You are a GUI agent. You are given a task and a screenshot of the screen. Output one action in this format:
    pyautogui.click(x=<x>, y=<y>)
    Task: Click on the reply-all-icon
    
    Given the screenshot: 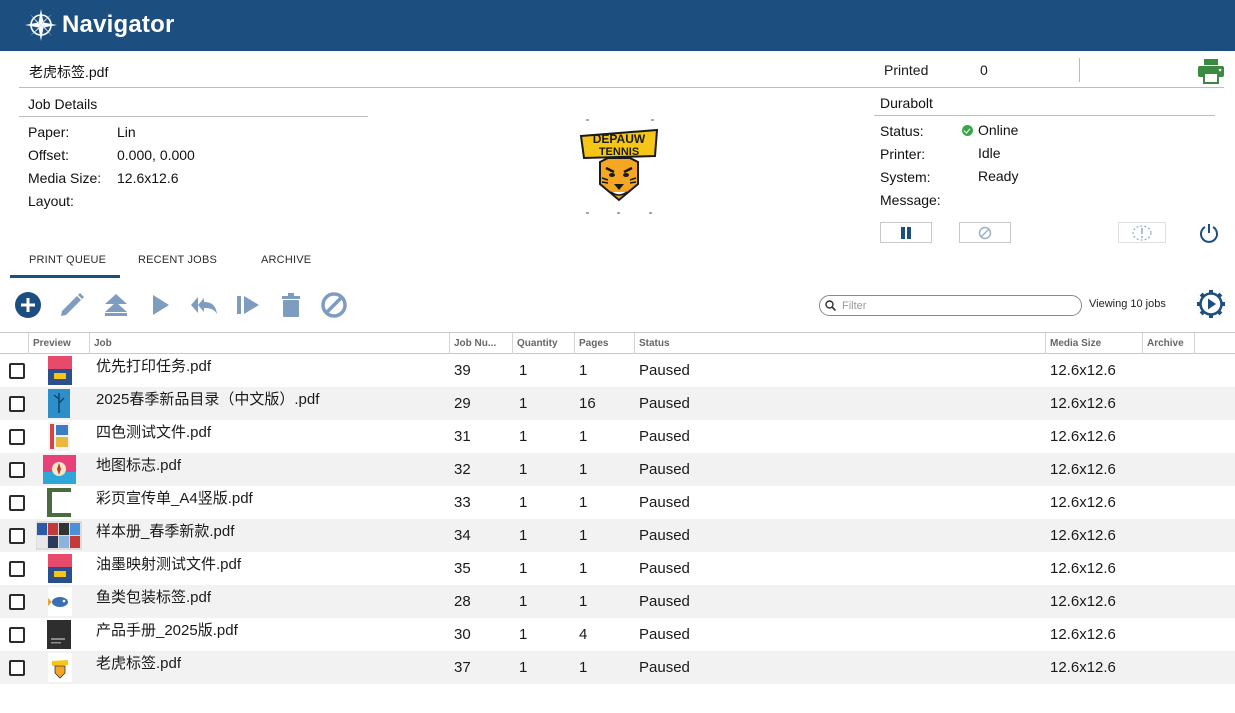 What is the action you would take?
    pyautogui.click(x=204, y=305)
    